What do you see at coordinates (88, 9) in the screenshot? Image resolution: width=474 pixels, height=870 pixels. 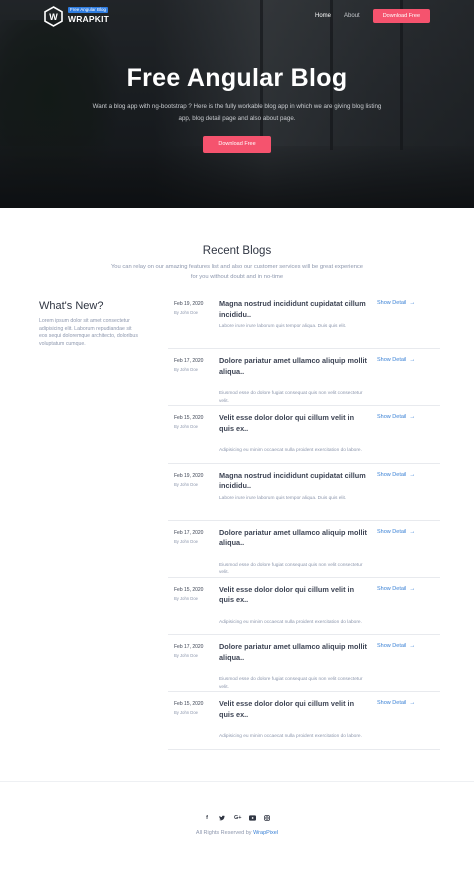 I see `logo-badge: Free Angular Blog` at bounding box center [88, 9].